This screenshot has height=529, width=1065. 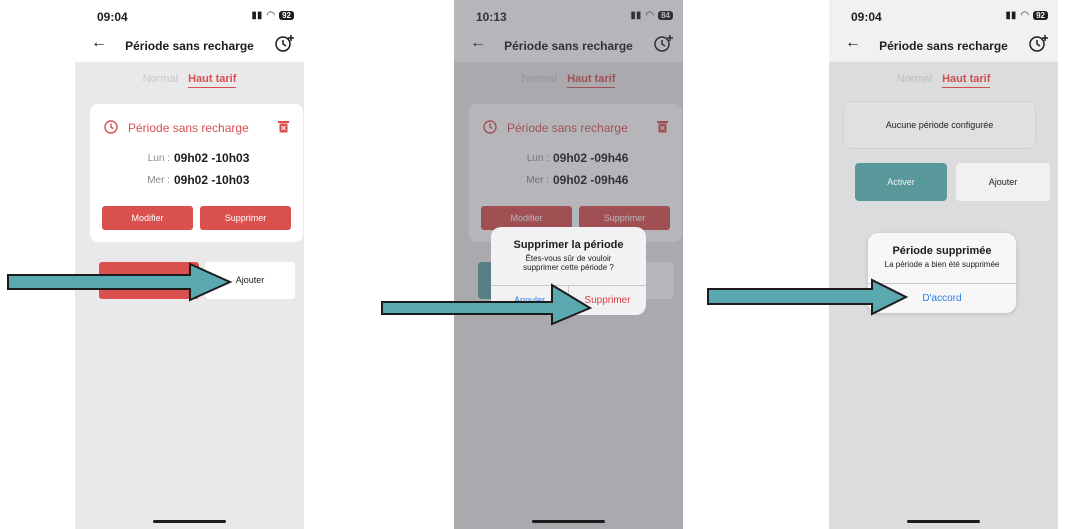 I want to click on tab-haut-tarif: Haut tarif, so click(x=212, y=80).